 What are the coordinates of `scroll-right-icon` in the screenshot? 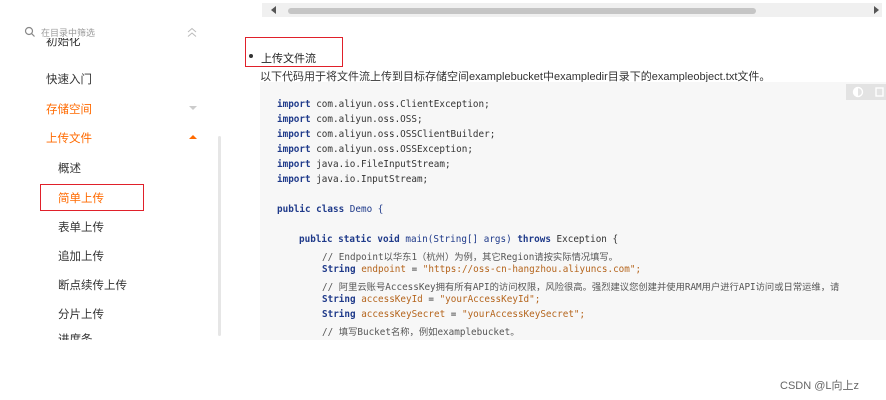 It's located at (876, 10).